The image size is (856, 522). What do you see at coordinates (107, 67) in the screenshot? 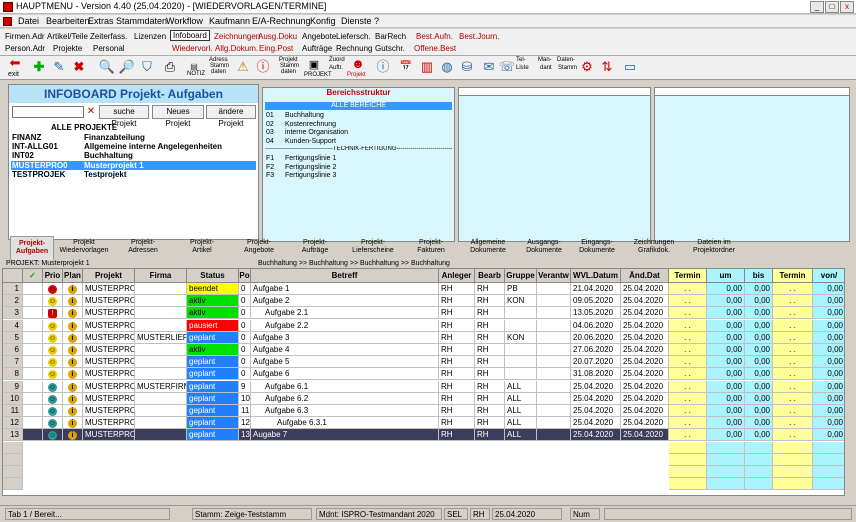
I see `search-icon: 🔍` at bounding box center [107, 67].